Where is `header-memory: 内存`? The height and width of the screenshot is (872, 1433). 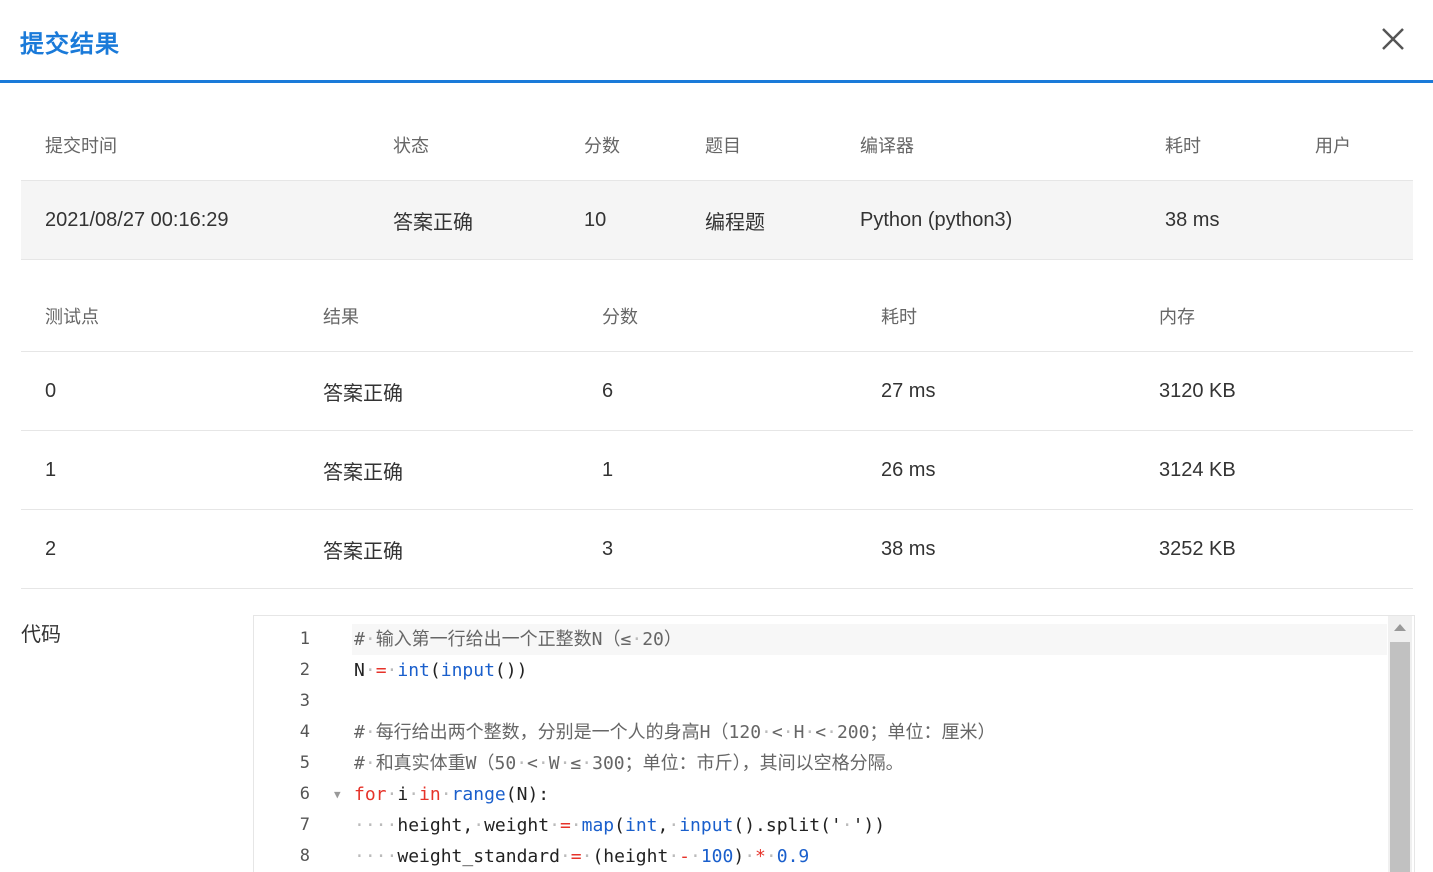
header-memory: 内存 is located at coordinates (1274, 316).